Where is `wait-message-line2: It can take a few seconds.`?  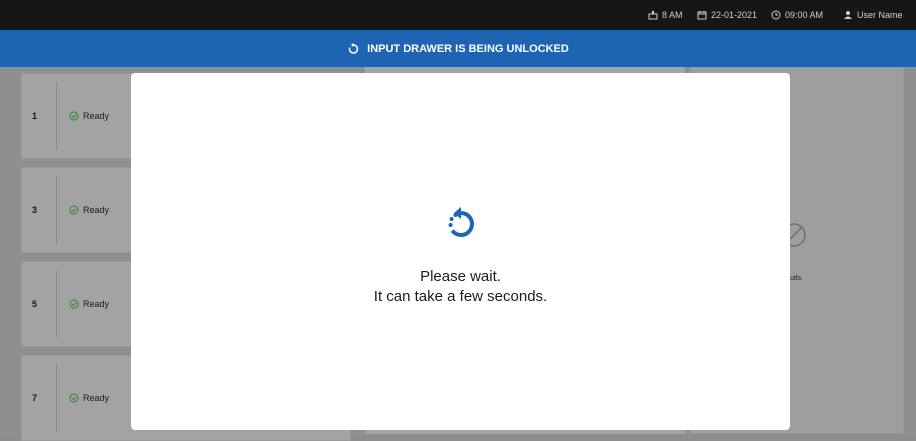
wait-message-line2: It can take a few seconds. is located at coordinates (460, 296).